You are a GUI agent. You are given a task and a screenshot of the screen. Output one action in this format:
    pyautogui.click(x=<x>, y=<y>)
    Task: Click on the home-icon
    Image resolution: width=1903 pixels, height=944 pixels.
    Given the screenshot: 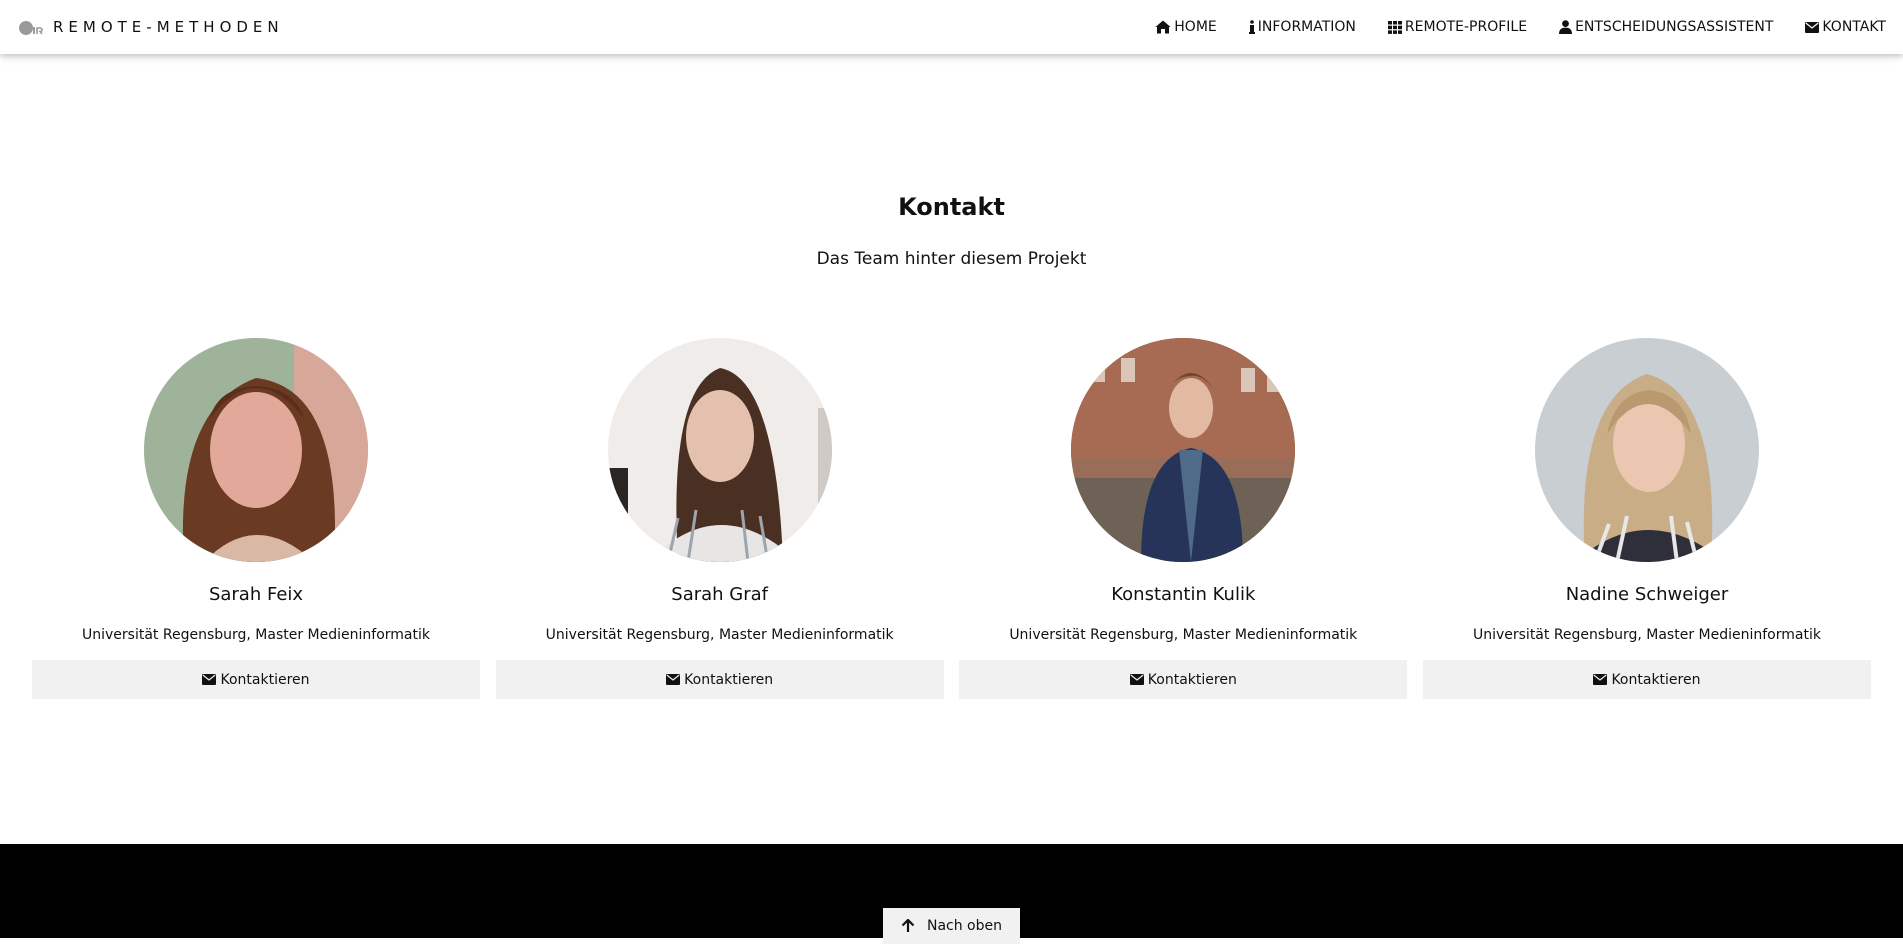 What is the action you would take?
    pyautogui.click(x=1163, y=27)
    